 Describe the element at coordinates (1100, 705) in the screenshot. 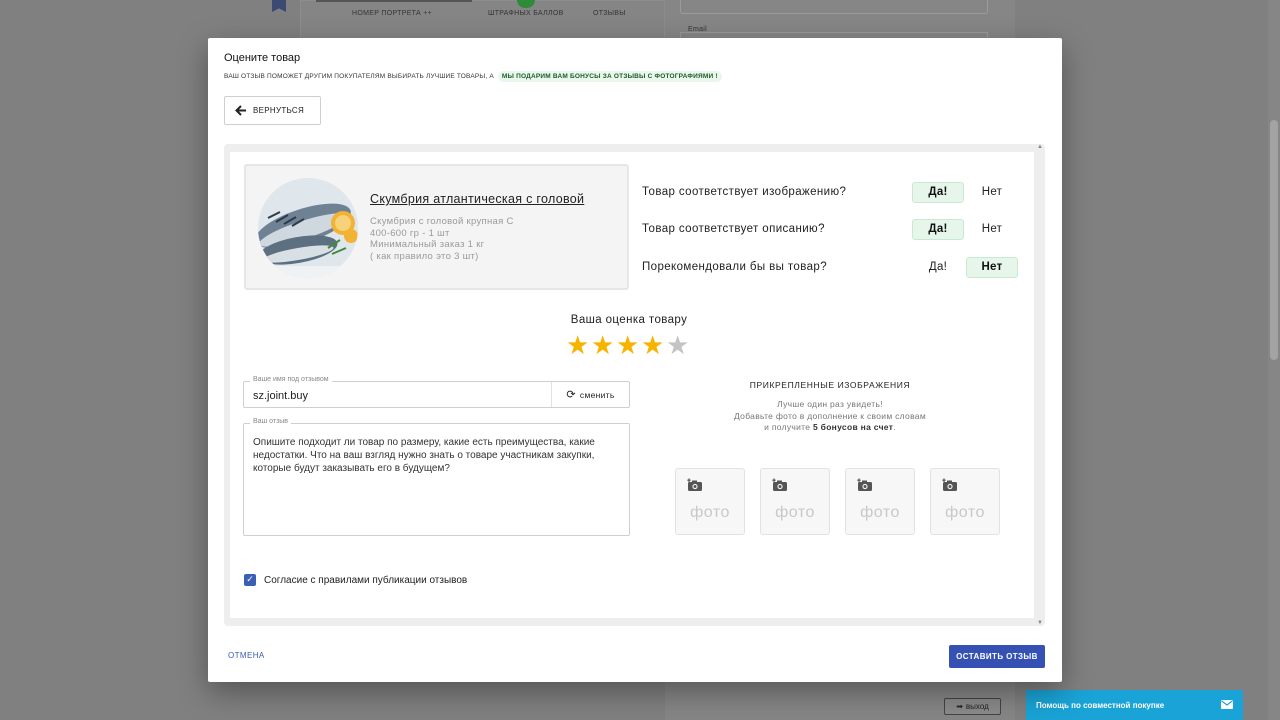

I see `help-chat-label: Помощь по совместной покупке` at that location.